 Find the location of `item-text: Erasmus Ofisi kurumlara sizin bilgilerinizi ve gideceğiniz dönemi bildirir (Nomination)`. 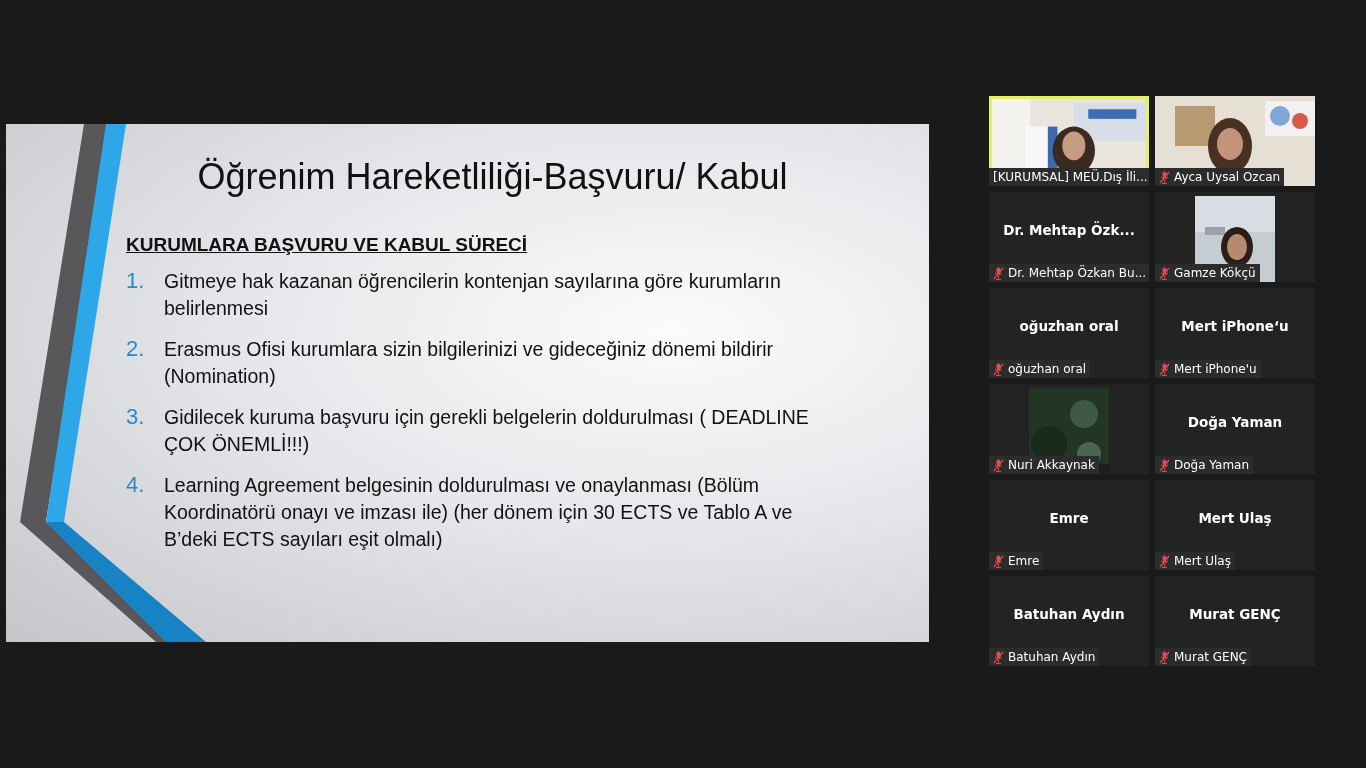

item-text: Erasmus Ofisi kurumlara sizin bilgilerinizi ve gideceğiniz dönemi bildirir (Nomination) is located at coordinates (469, 363).